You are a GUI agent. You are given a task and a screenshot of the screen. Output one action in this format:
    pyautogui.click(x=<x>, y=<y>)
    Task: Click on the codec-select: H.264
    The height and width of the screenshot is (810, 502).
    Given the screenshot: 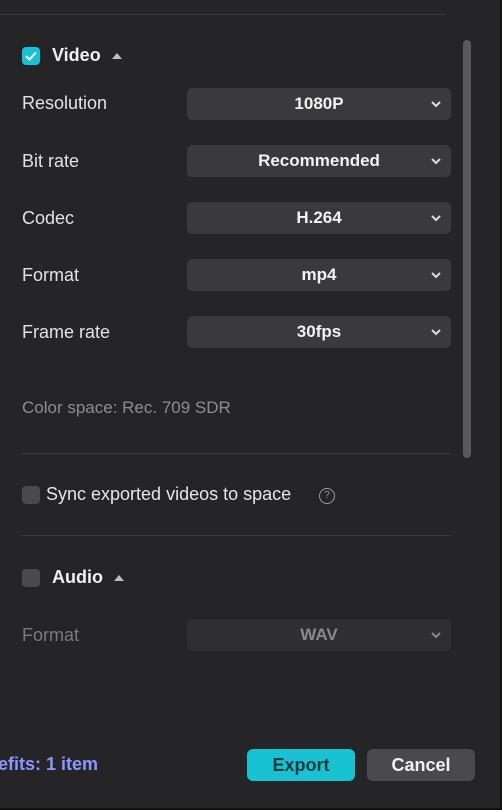 What is the action you would take?
    pyautogui.click(x=319, y=218)
    